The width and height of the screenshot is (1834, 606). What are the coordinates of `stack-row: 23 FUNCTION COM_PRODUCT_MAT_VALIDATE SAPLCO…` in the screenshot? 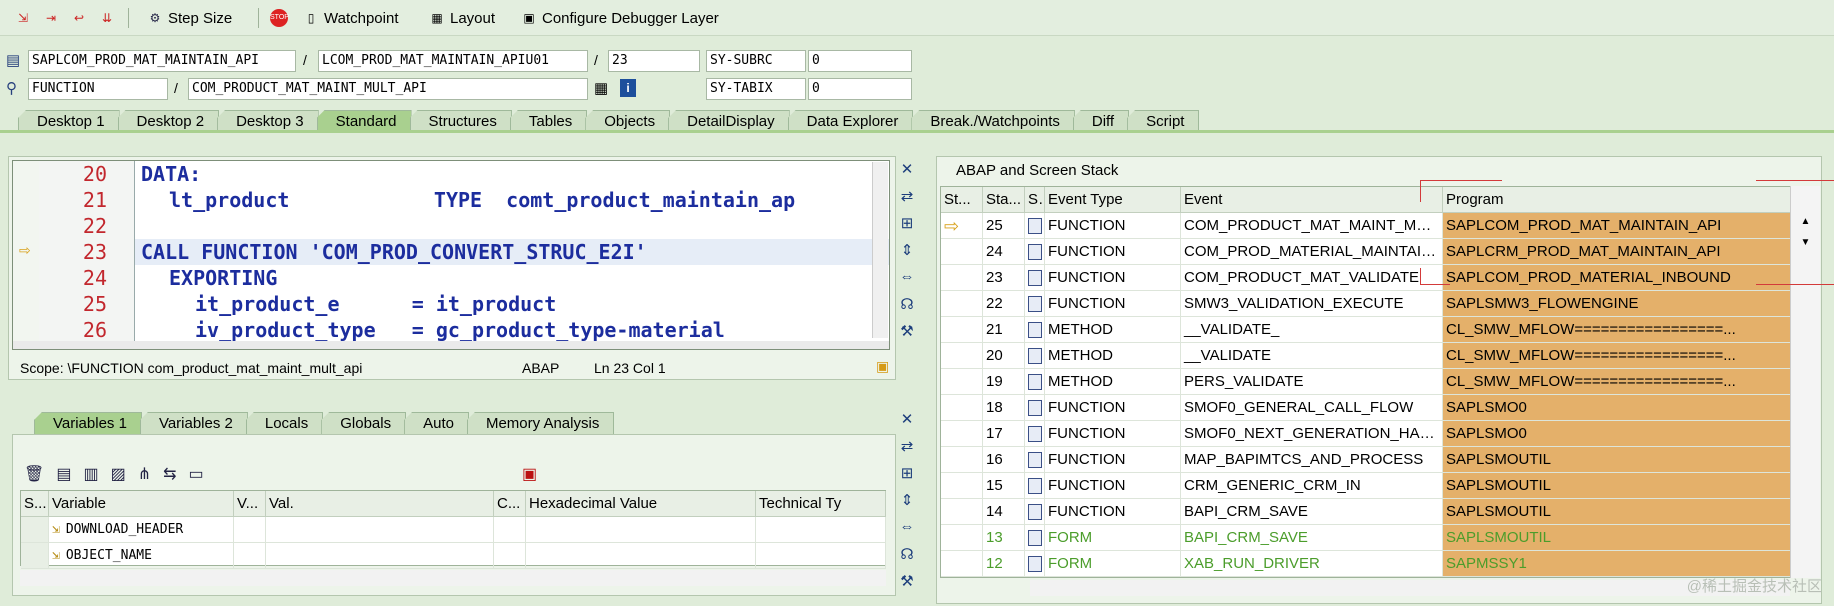 It's located at (1369, 278).